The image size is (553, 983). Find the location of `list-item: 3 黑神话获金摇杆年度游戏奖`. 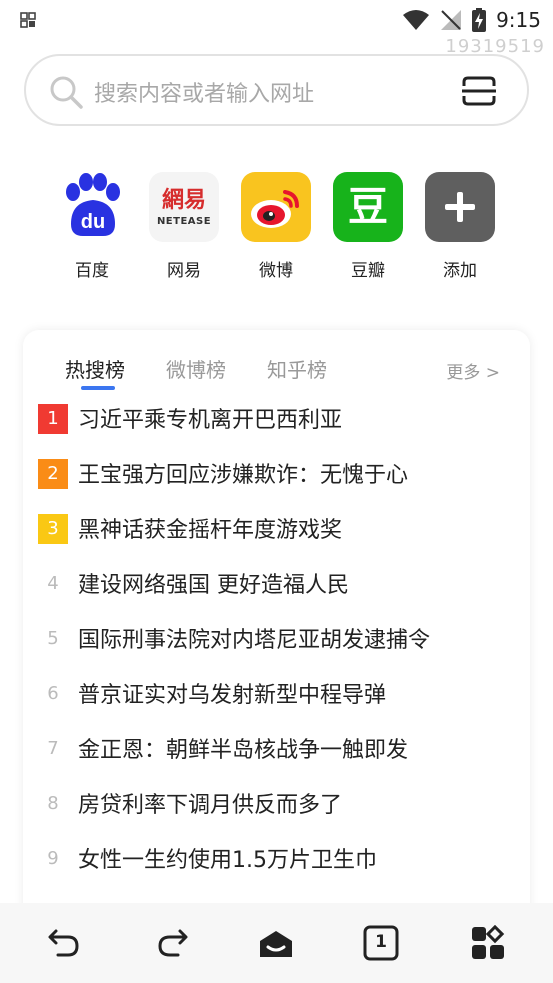

list-item: 3 黑神话获金摇杆年度游戏奖 is located at coordinates (276, 527).